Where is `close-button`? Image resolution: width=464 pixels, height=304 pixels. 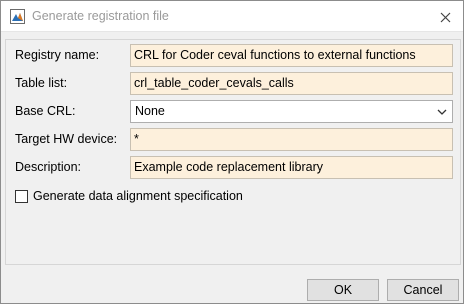
close-button is located at coordinates (445, 17).